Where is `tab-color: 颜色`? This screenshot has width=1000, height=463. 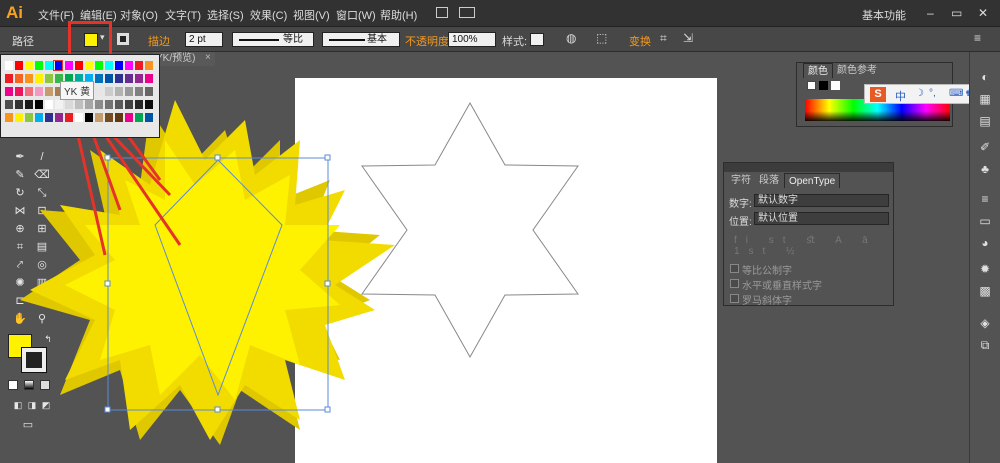
tab-color: 颜色 is located at coordinates (818, 70).